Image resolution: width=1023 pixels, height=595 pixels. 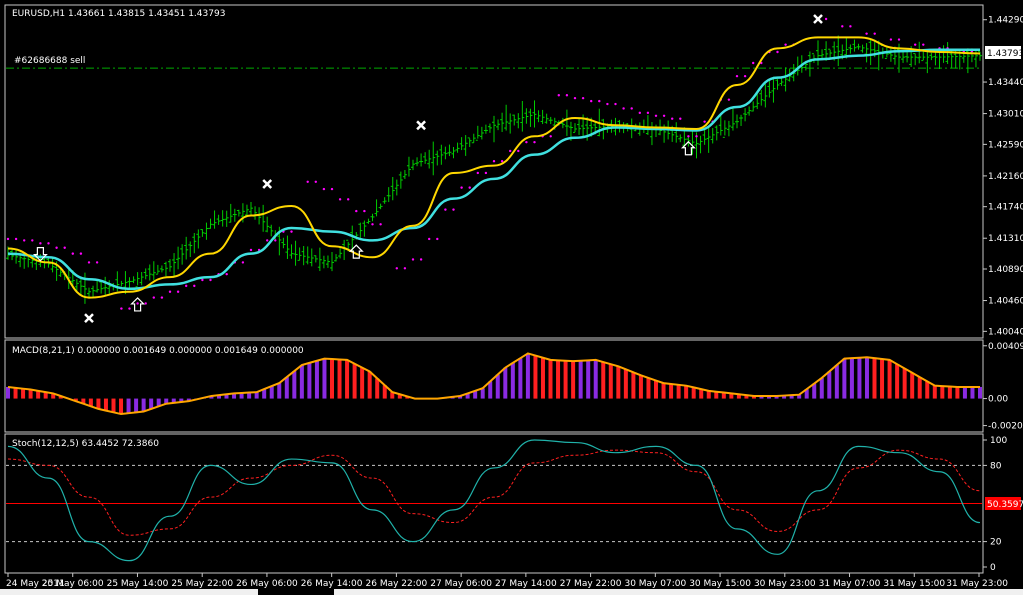 I want to click on time-tick-label: 31 May 15:00, so click(x=914, y=584).